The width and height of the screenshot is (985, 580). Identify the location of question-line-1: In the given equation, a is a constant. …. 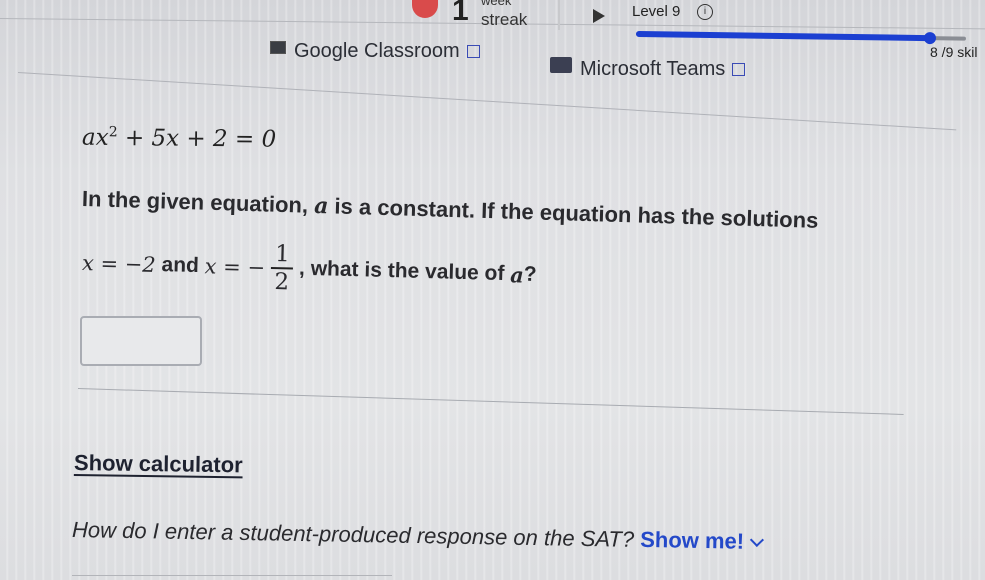
(450, 210).